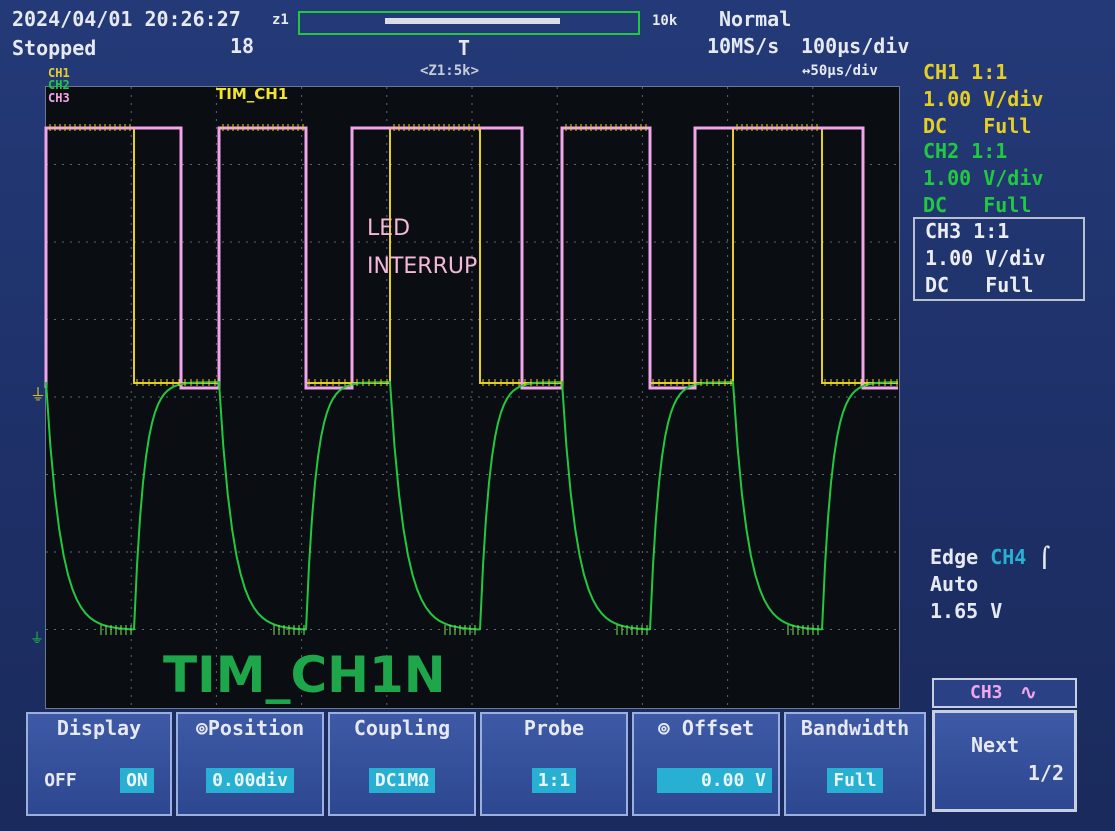 The height and width of the screenshot is (831, 1115). Describe the element at coordinates (1004, 761) in the screenshot. I see `next-softkey: Next 1/2` at that location.